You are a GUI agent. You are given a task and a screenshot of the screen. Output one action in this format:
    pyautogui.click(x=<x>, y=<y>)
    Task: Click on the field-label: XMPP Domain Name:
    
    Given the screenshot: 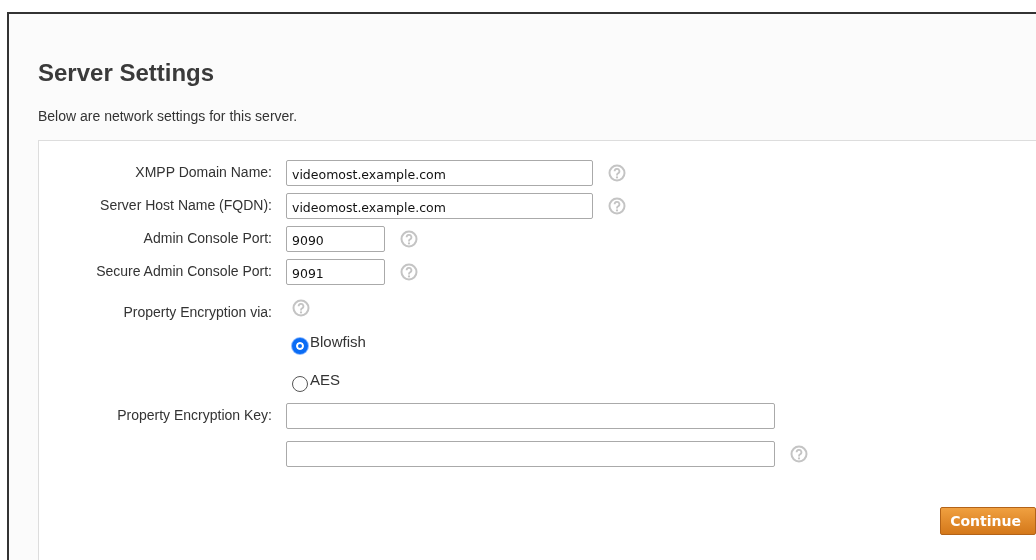 What is the action you would take?
    pyautogui.click(x=203, y=172)
    